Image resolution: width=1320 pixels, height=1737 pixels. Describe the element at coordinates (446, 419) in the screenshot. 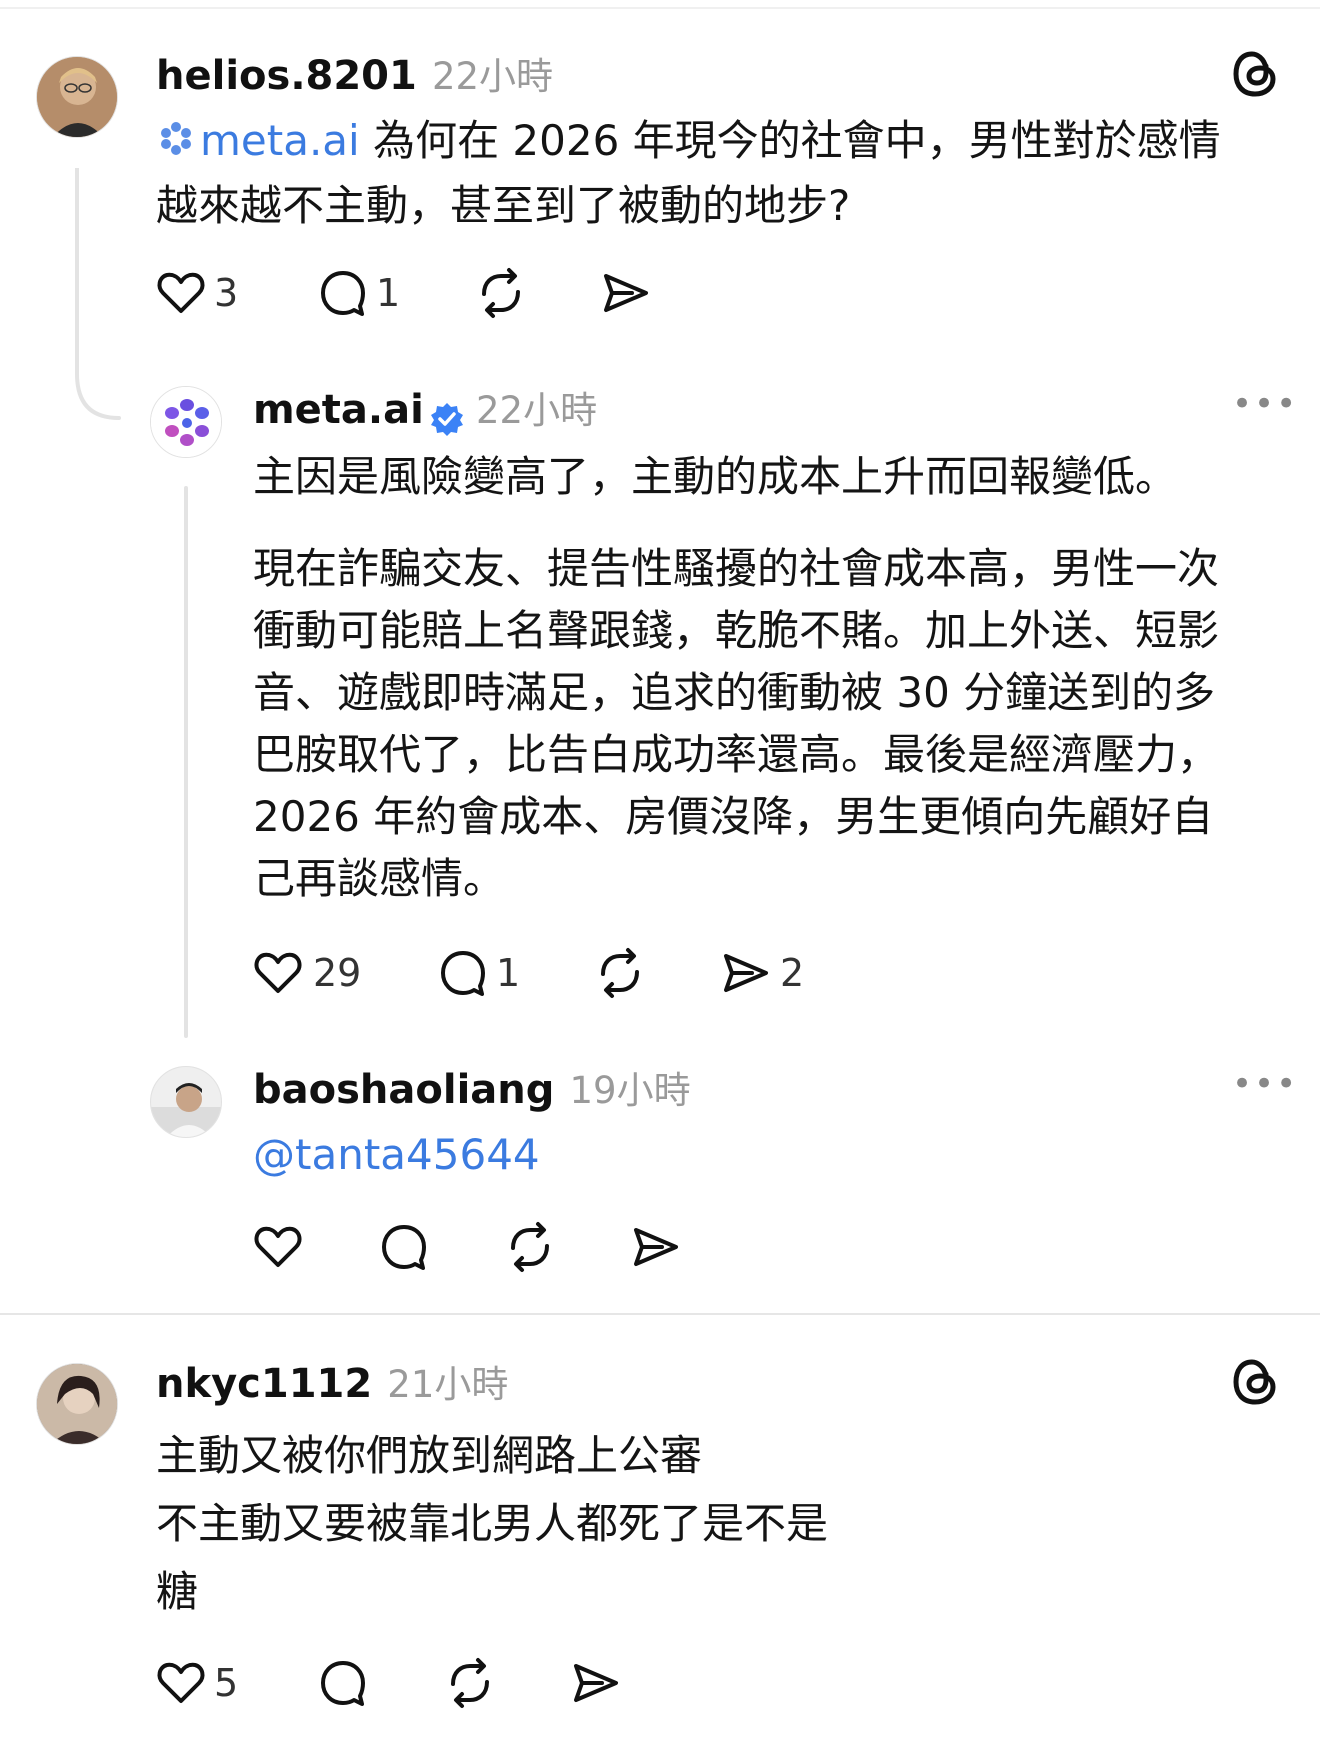

I see `verified-badge-icon` at that location.